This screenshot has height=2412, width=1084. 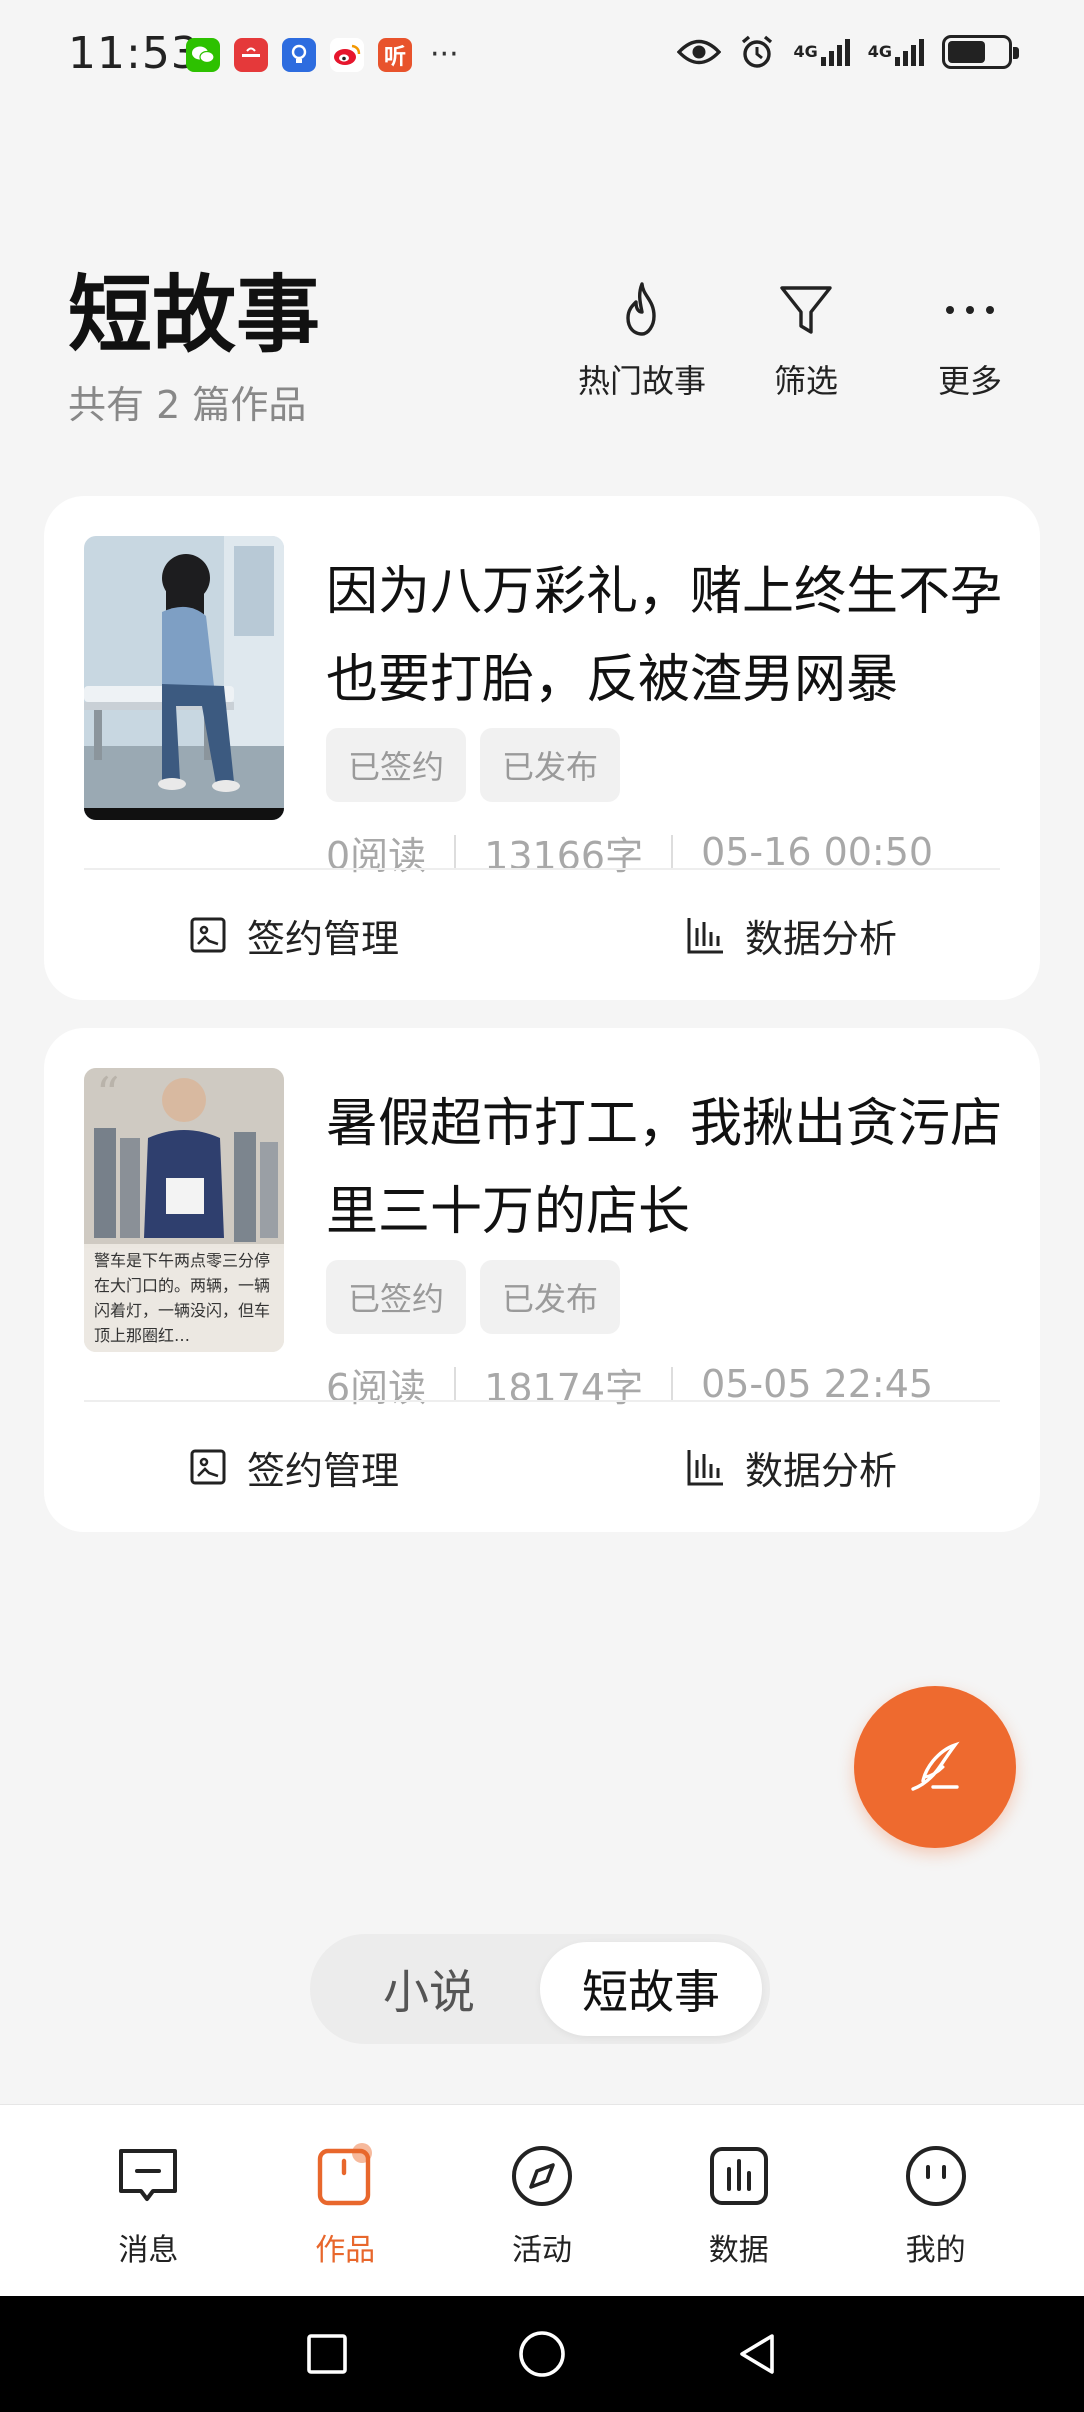 What do you see at coordinates (805, 381) in the screenshot?
I see `filter-label: 筛选` at bounding box center [805, 381].